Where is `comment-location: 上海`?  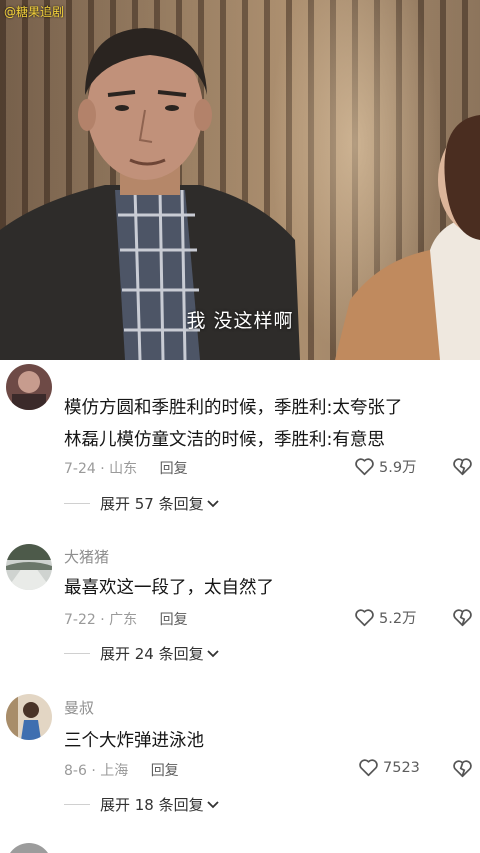 comment-location: 上海 is located at coordinates (114, 771).